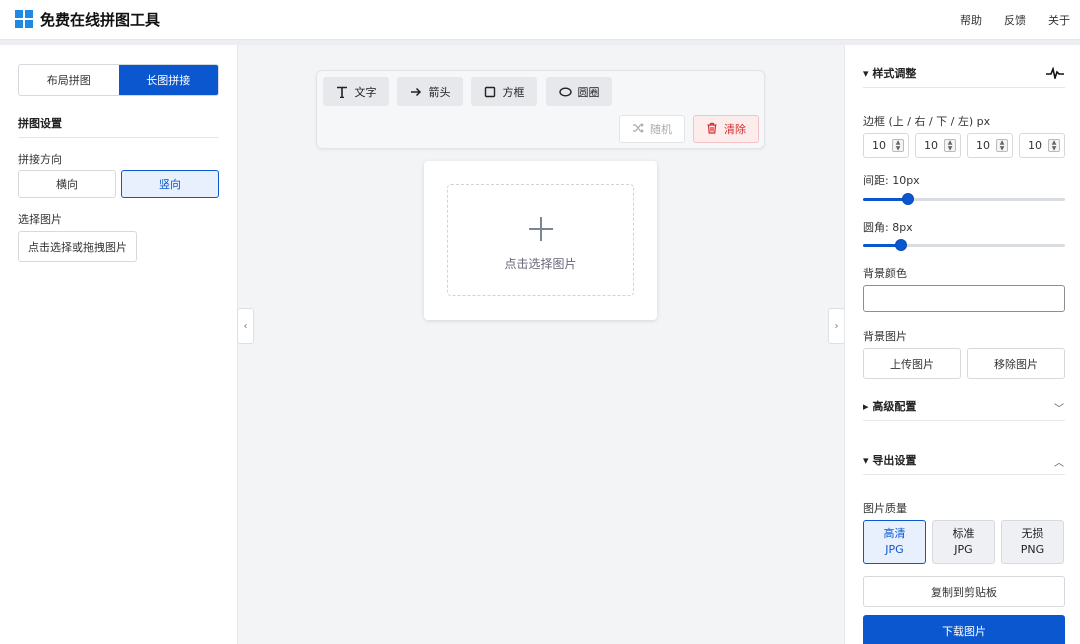  What do you see at coordinates (964, 629) in the screenshot?
I see `download-image-button: 下载图片` at bounding box center [964, 629].